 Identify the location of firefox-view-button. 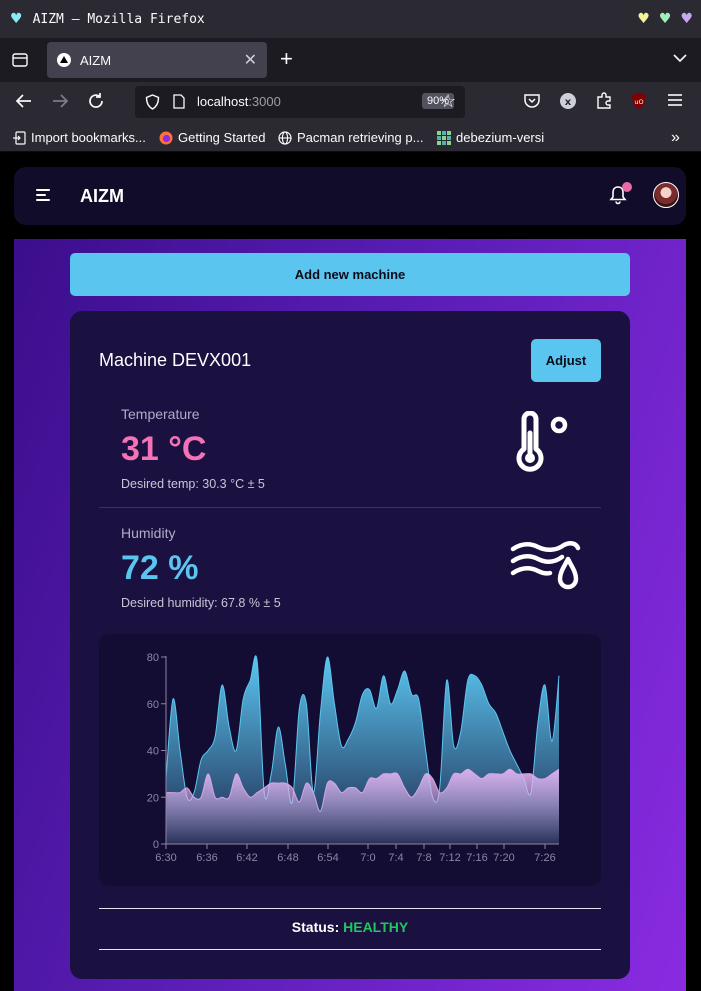
(20, 60).